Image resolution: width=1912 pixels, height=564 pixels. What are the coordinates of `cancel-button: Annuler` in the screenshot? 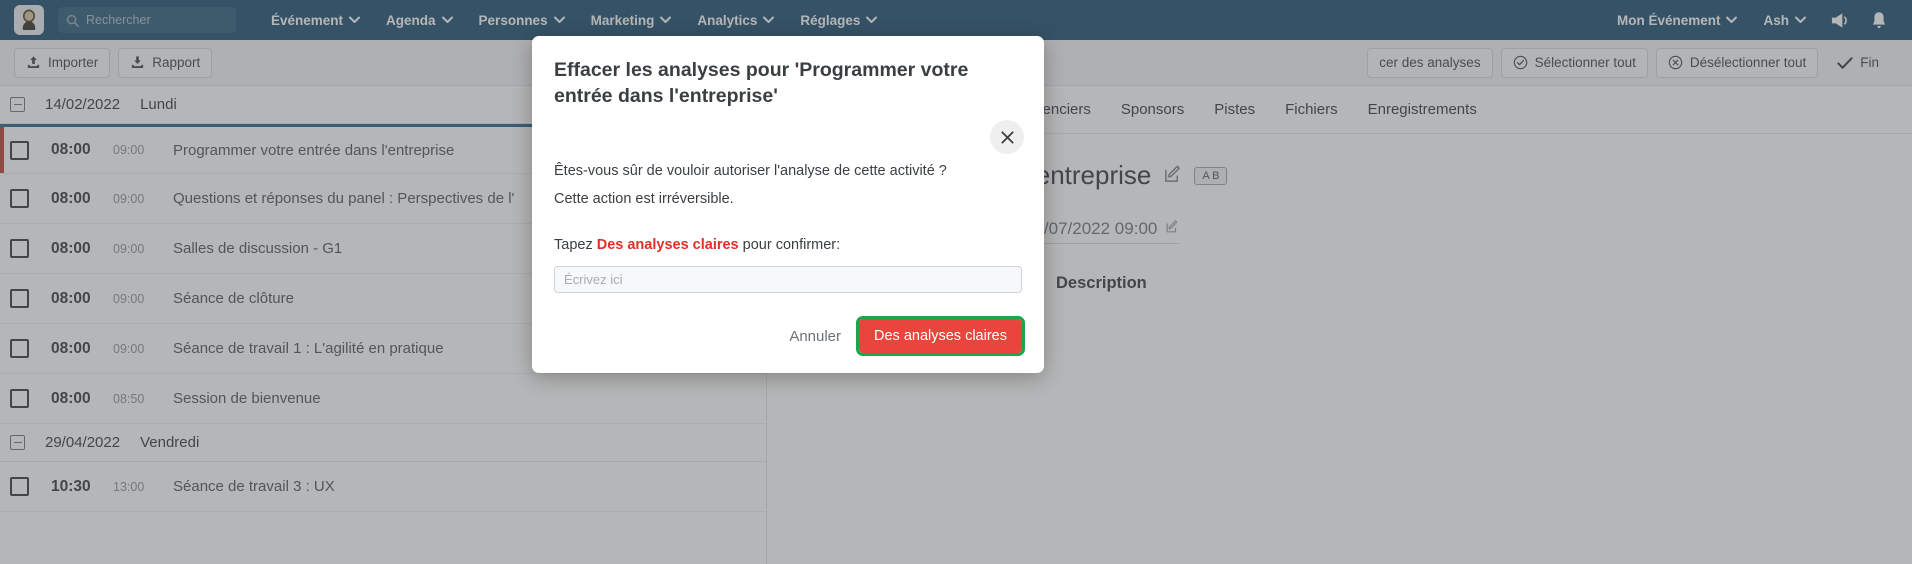 It's located at (815, 336).